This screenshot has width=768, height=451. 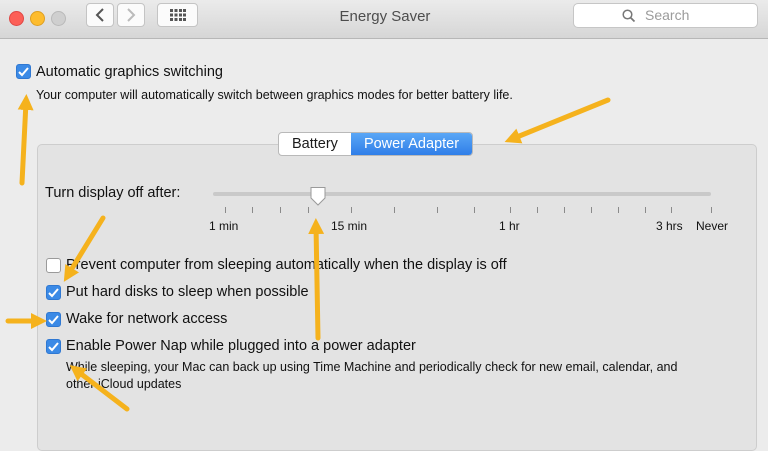 What do you see at coordinates (187, 292) in the screenshot?
I see `disk-sleep-label: Put hard disks to sleep when possible` at bounding box center [187, 292].